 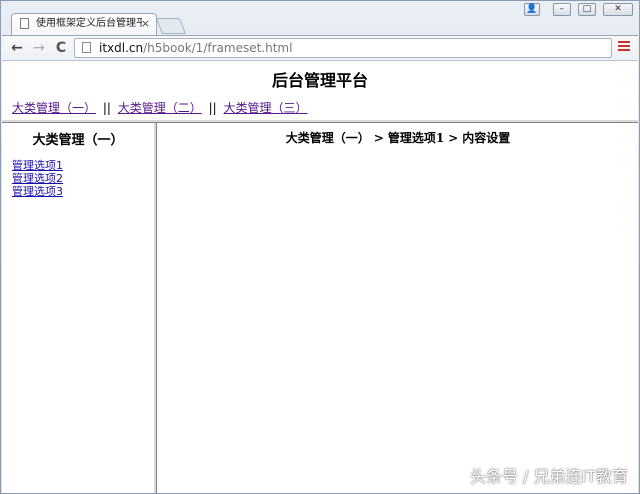 I want to click on new-tab-button, so click(x=171, y=26).